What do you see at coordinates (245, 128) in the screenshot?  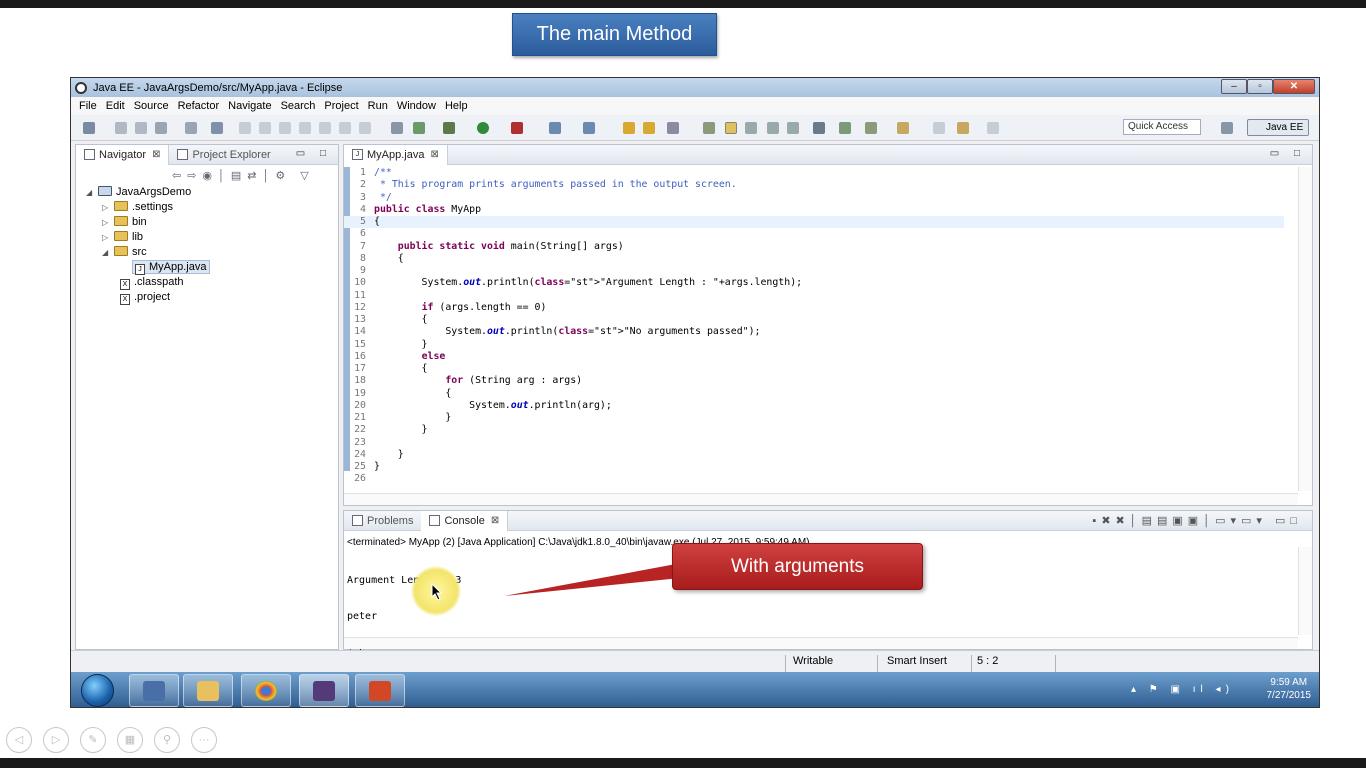 I see `resume-icon` at bounding box center [245, 128].